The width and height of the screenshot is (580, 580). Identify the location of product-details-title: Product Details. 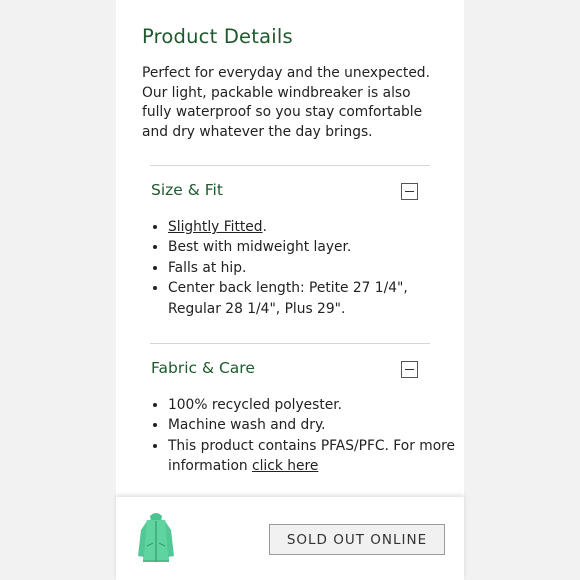
(217, 36).